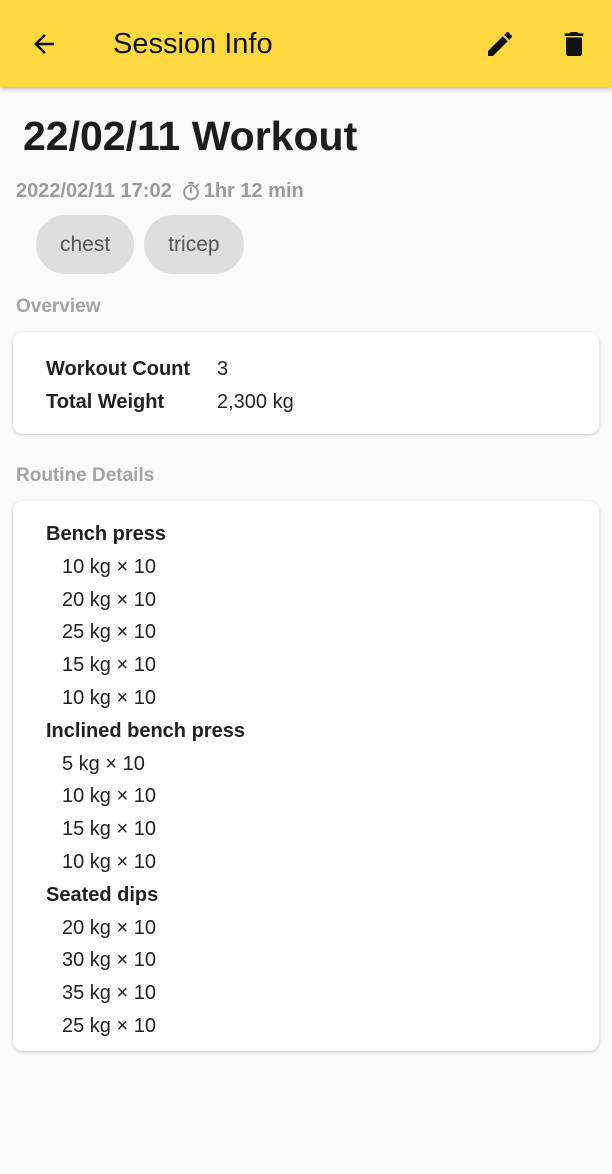  I want to click on back-button, so click(44, 44).